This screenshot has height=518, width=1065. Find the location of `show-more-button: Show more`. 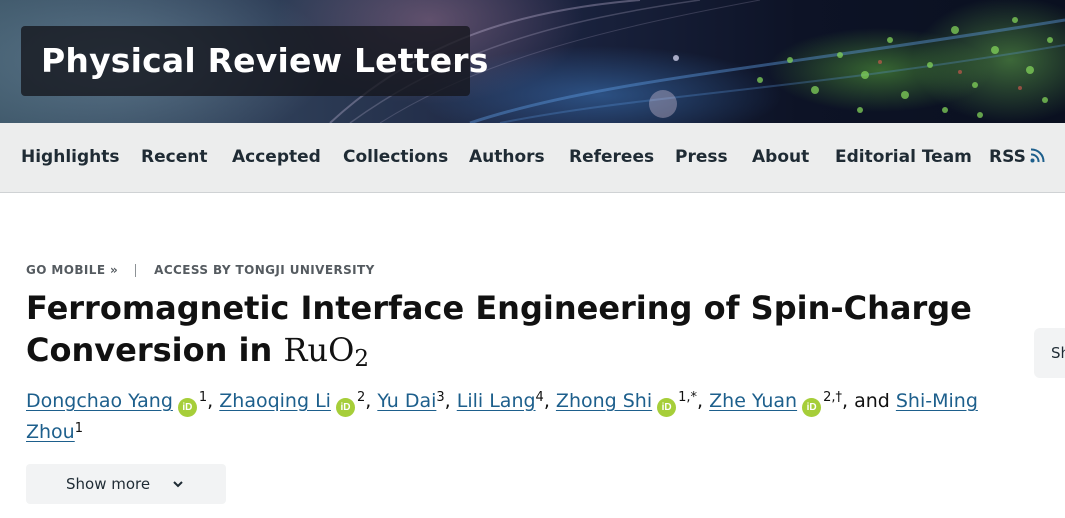

show-more-button: Show more is located at coordinates (126, 484).